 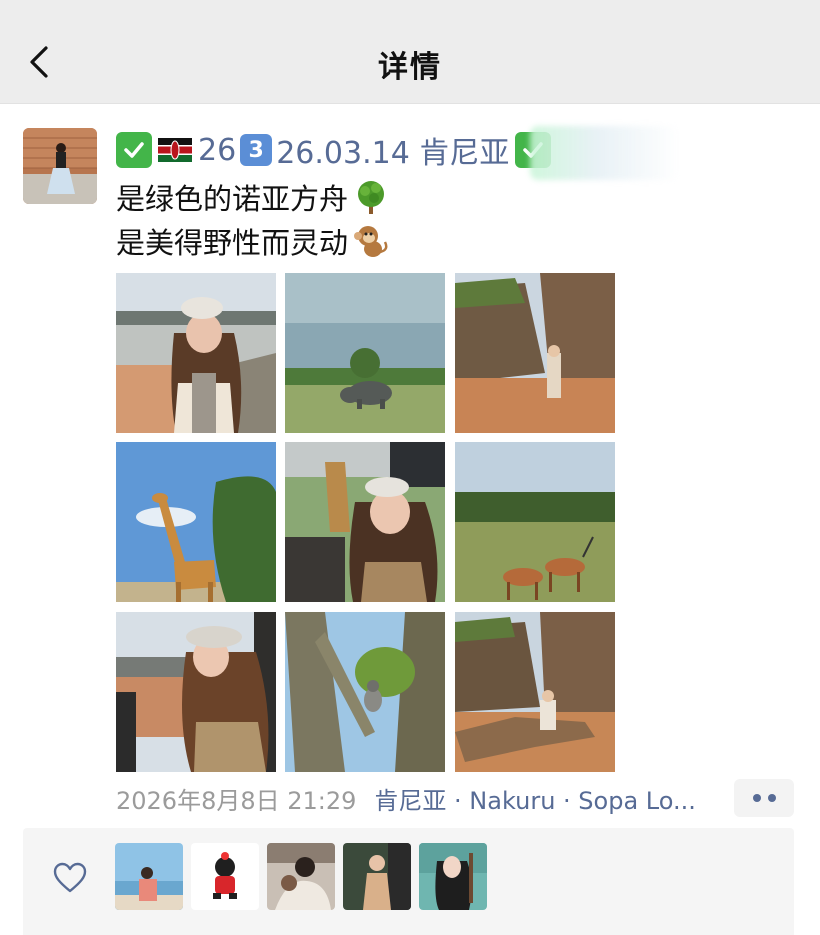 I want to click on likes-section, so click(x=408, y=881).